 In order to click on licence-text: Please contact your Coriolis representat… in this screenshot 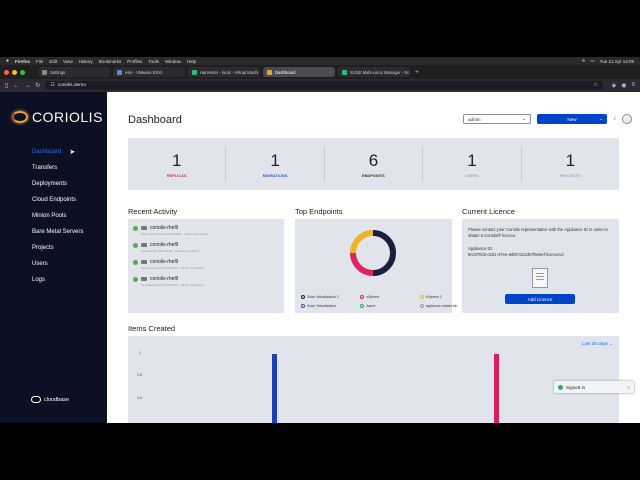, I will do `click(538, 232)`.